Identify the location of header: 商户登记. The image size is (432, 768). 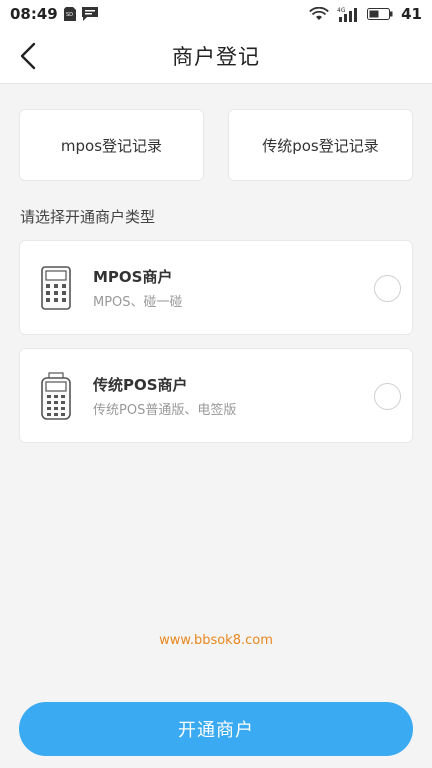
(216, 56).